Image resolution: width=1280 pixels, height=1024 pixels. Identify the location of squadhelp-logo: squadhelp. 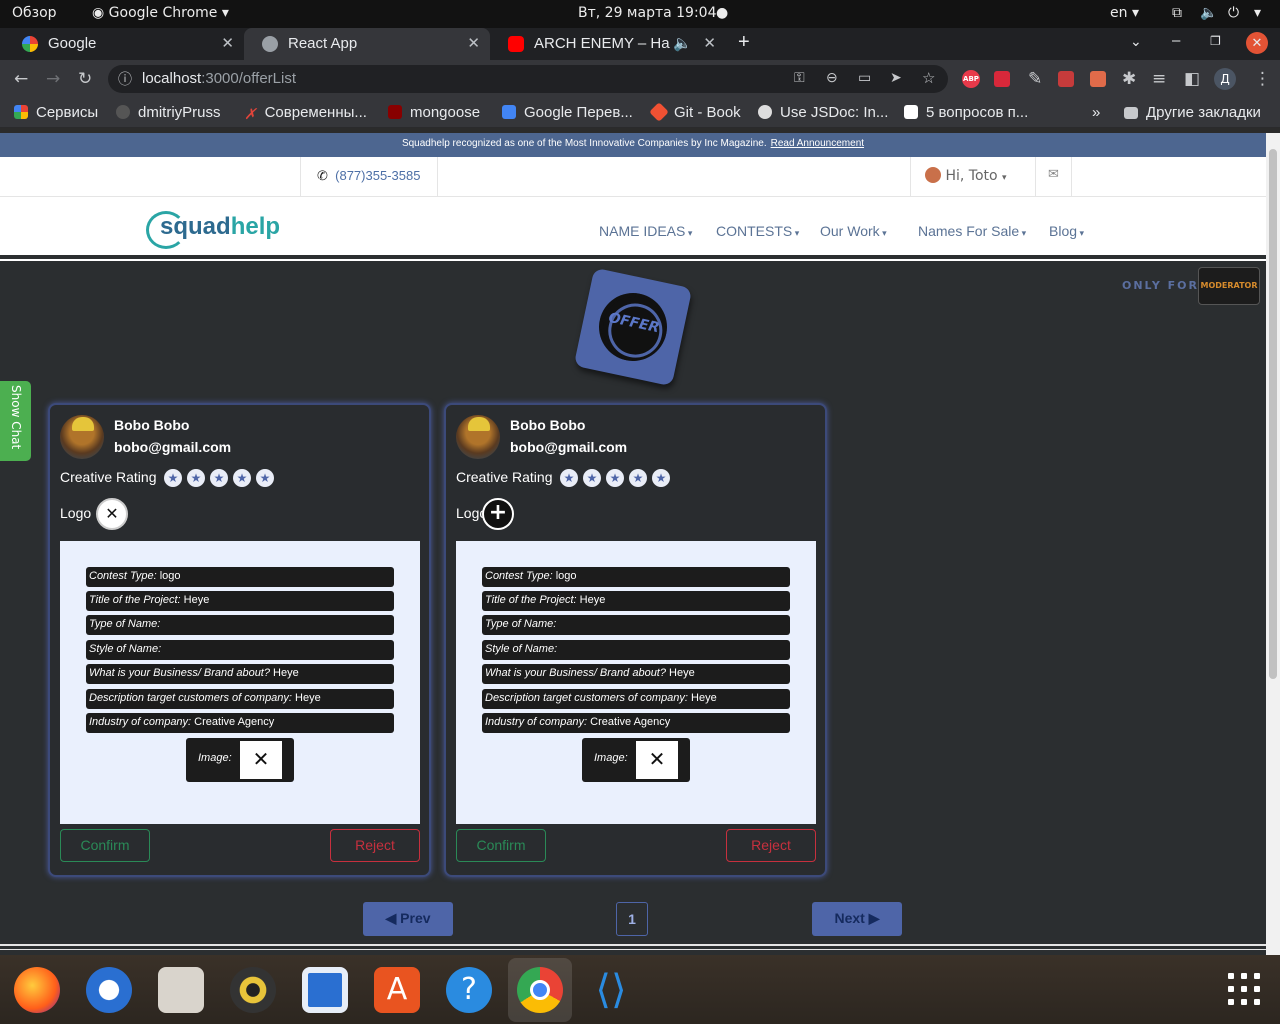
(213, 230).